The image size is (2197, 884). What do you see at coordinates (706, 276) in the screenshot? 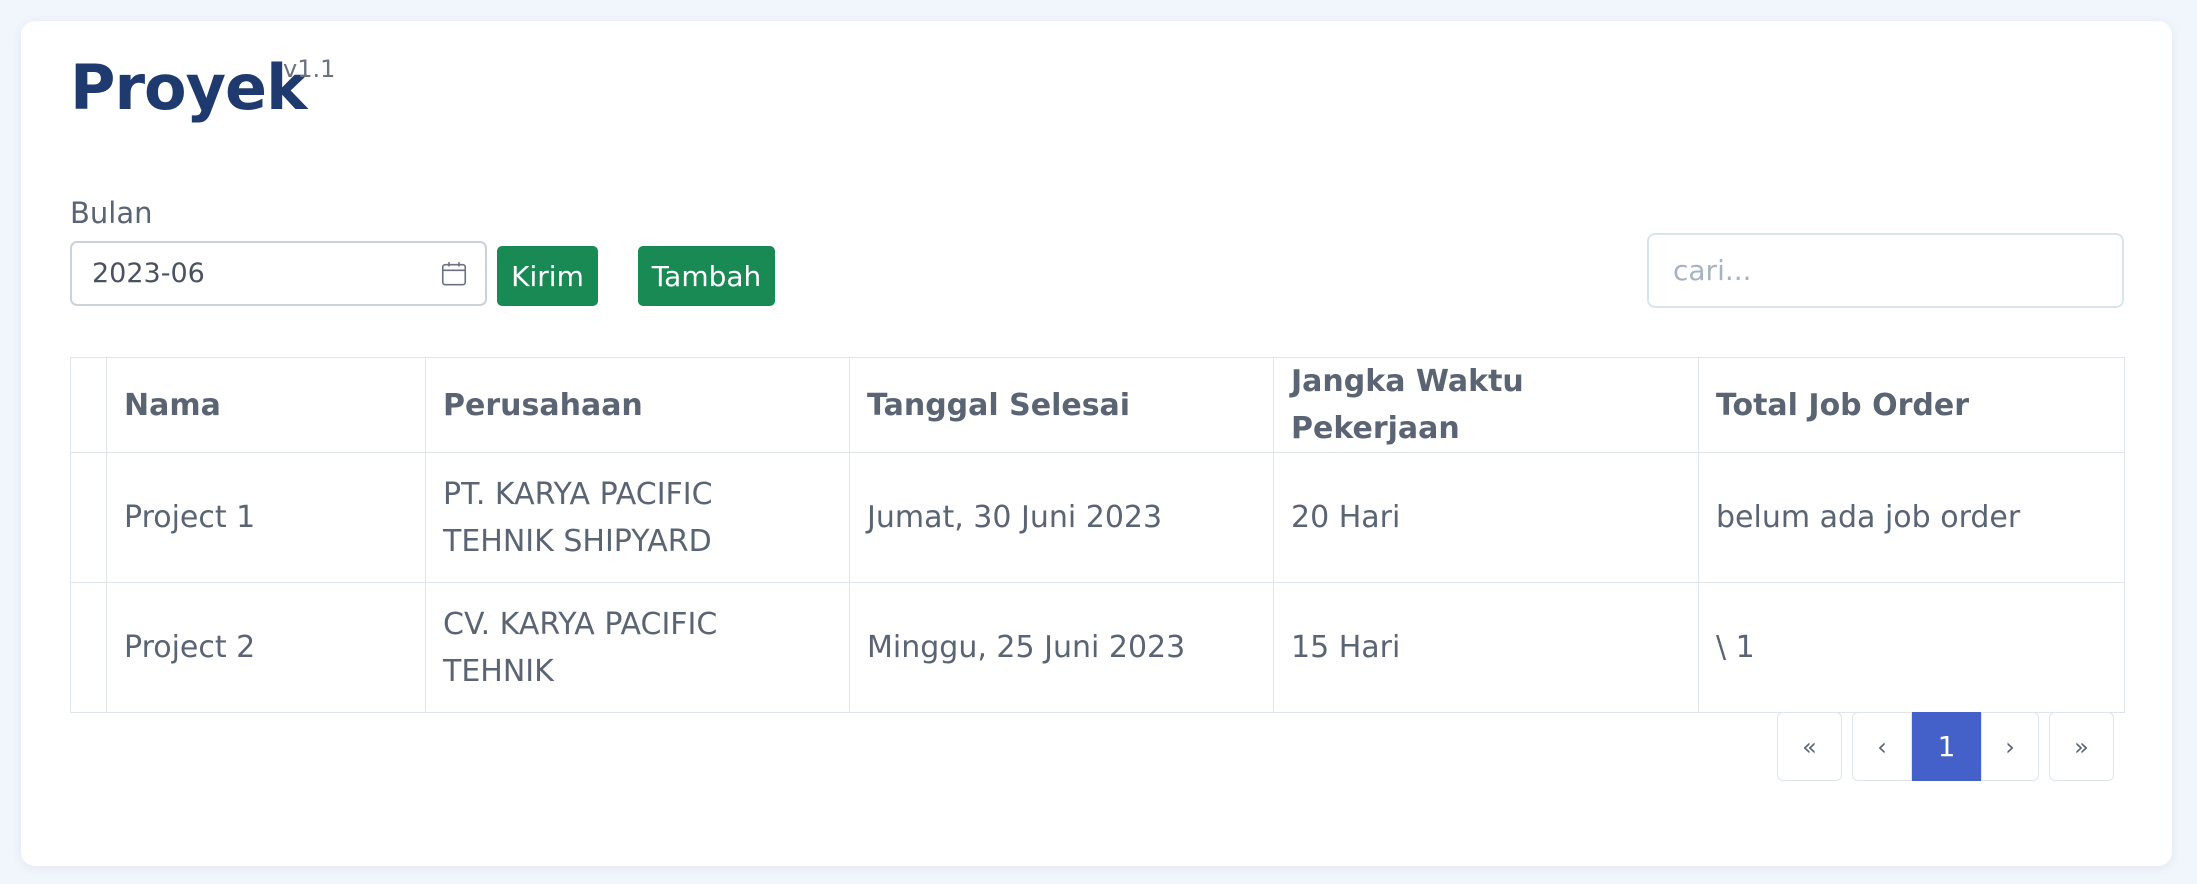
I see `add-button: Tambah` at bounding box center [706, 276].